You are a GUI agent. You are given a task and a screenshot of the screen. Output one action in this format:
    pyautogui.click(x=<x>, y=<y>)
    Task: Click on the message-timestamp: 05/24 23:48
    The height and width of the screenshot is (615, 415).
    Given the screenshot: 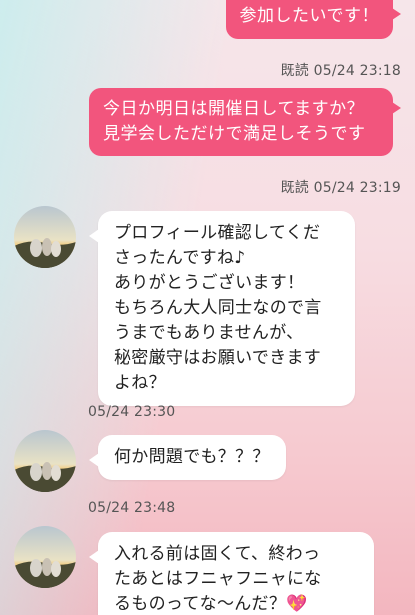 What is the action you would take?
    pyautogui.click(x=132, y=508)
    